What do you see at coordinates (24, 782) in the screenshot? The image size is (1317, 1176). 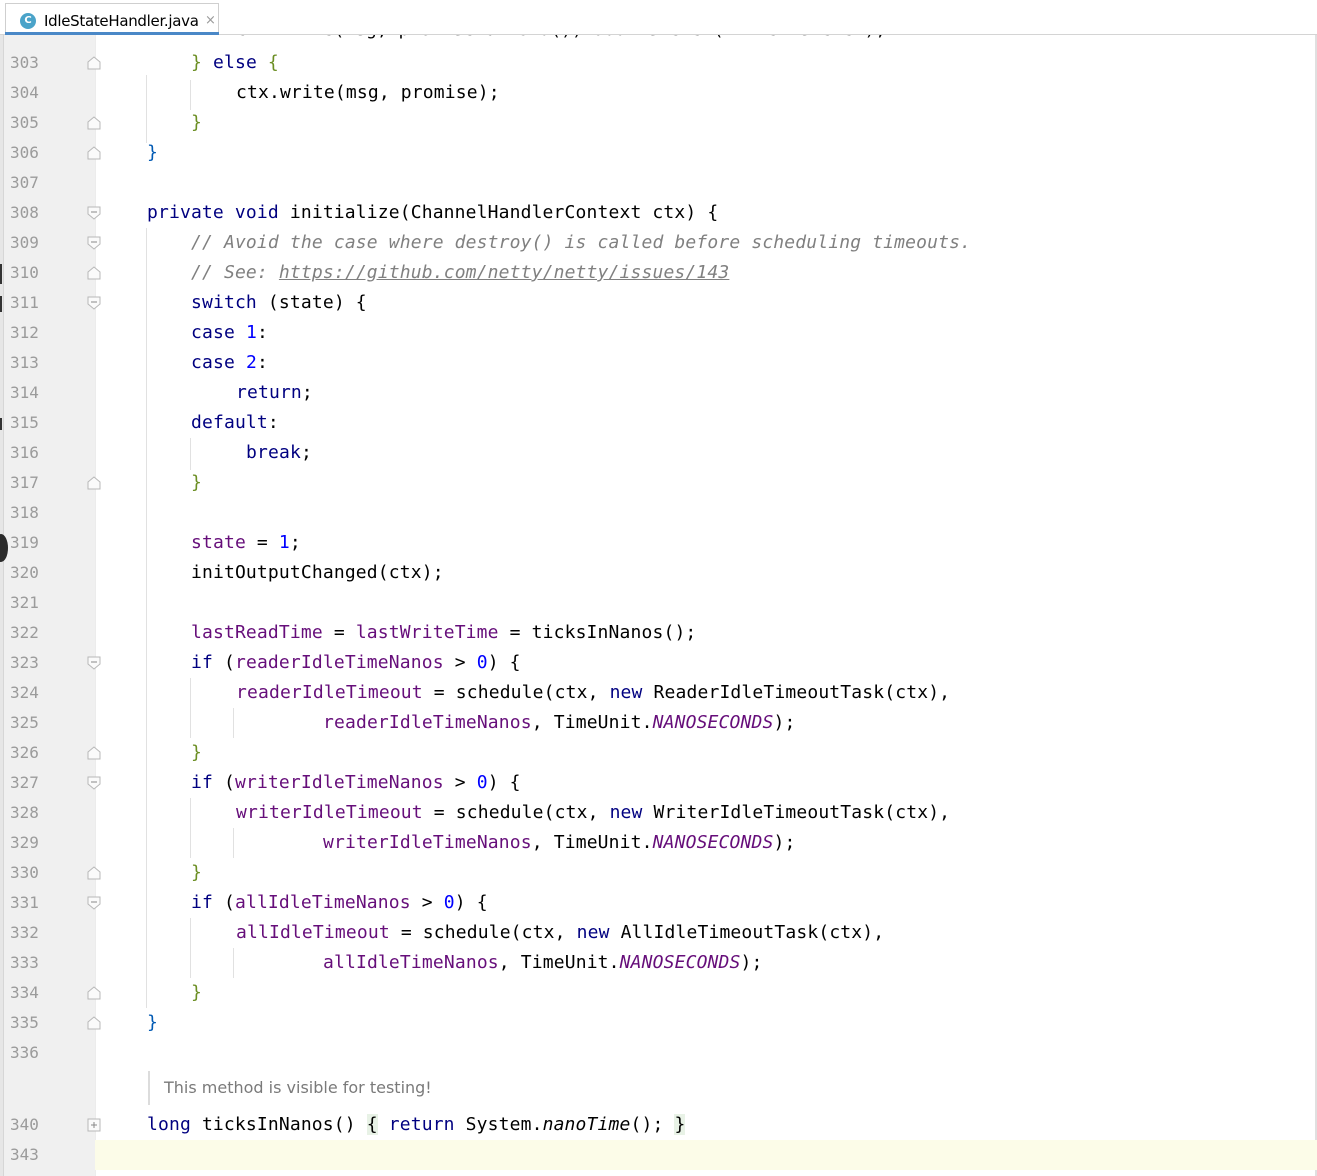 I see `line-number: 327` at bounding box center [24, 782].